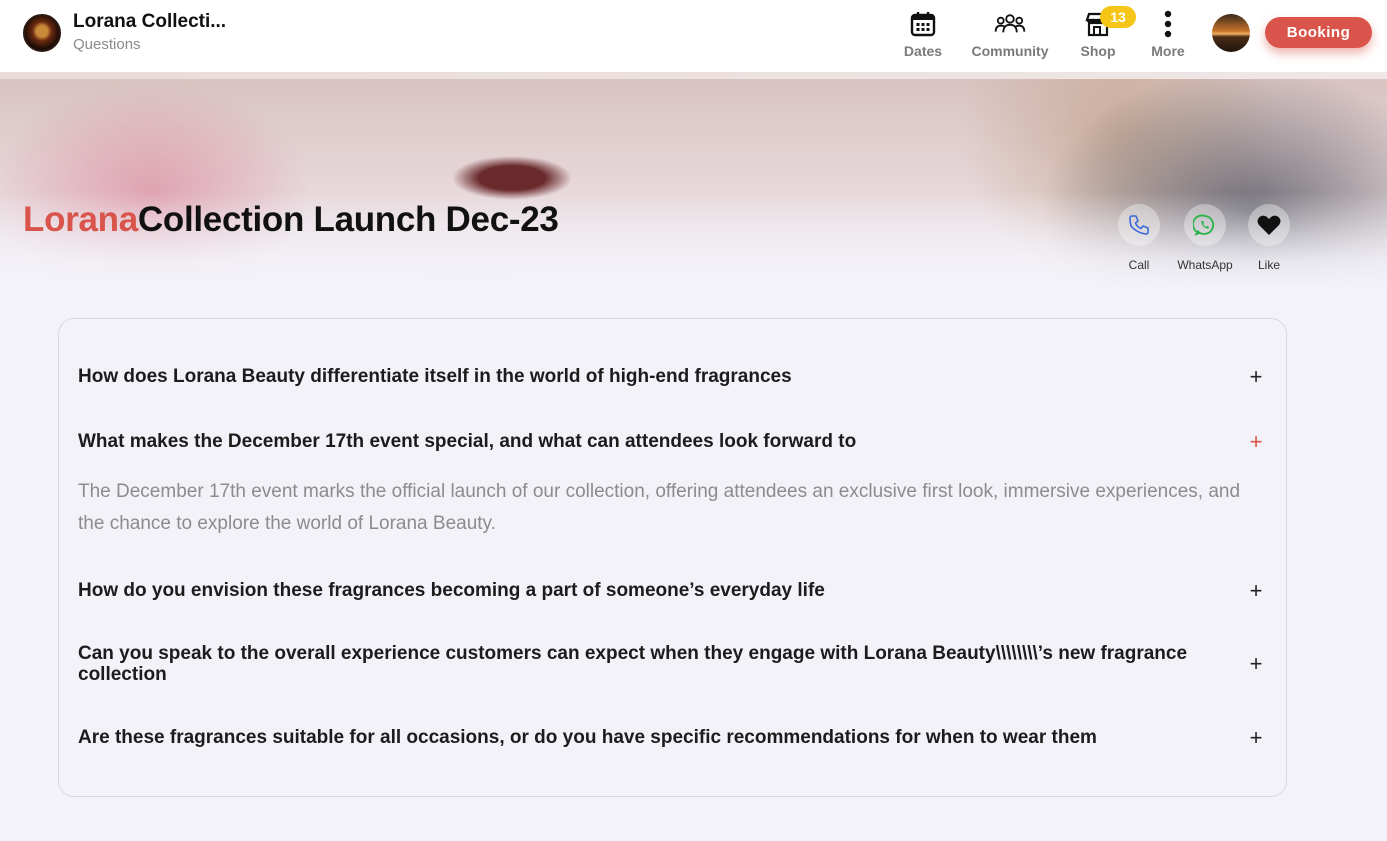 This screenshot has height=841, width=1387. I want to click on booking-button: Booking, so click(1318, 32).